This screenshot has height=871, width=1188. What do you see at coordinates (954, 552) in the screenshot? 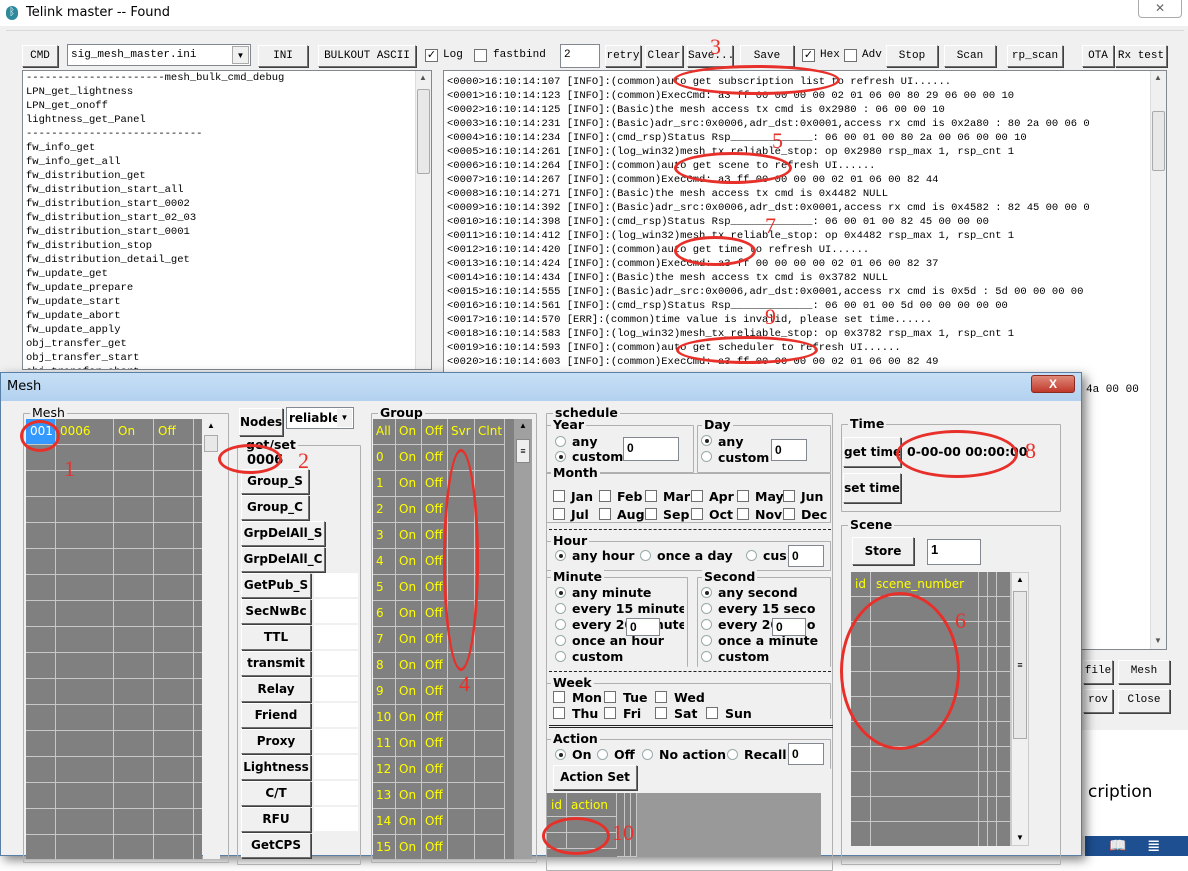
I see `scene-number-input: 1` at bounding box center [954, 552].